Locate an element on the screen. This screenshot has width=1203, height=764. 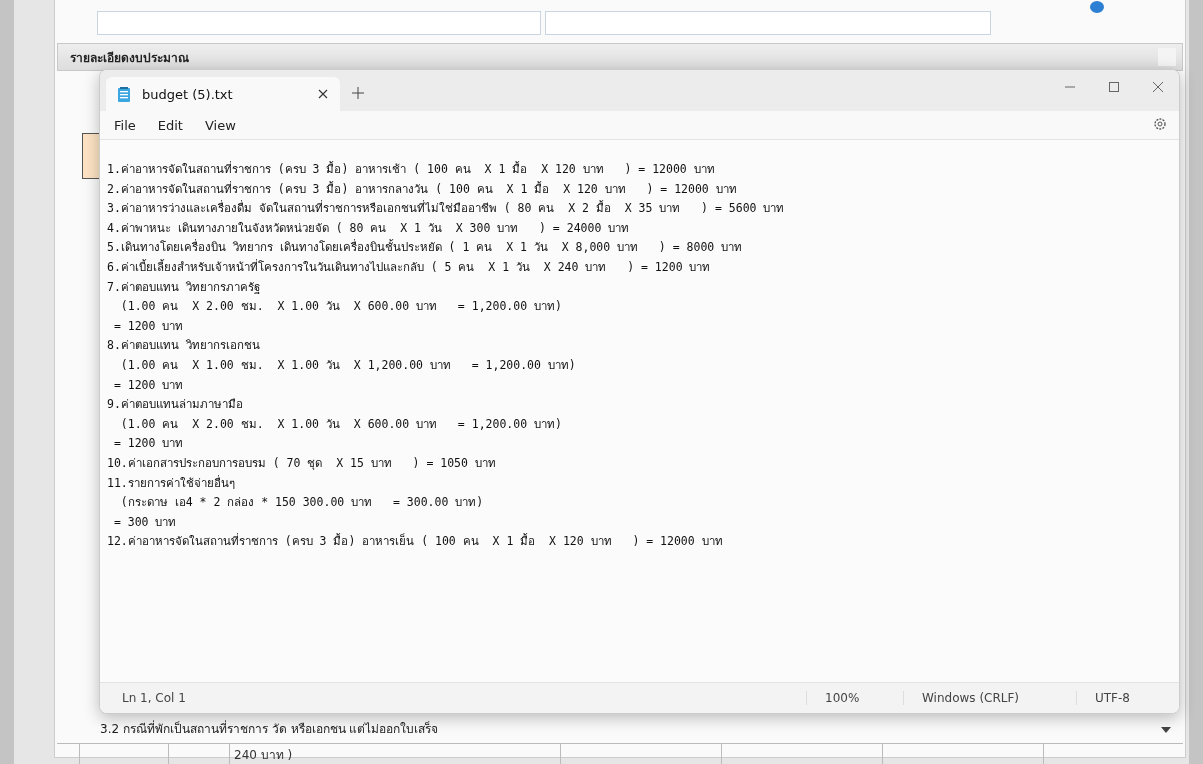
text-line: 2.ค่าอาหารจัดในสถานที่ราชการ (ครบ 3 มื้อ) อาหารกลางวัน ( 100 คน X 1 มื้อ X 120 บาท ) = 12000 บาท is located at coordinates (422, 189).